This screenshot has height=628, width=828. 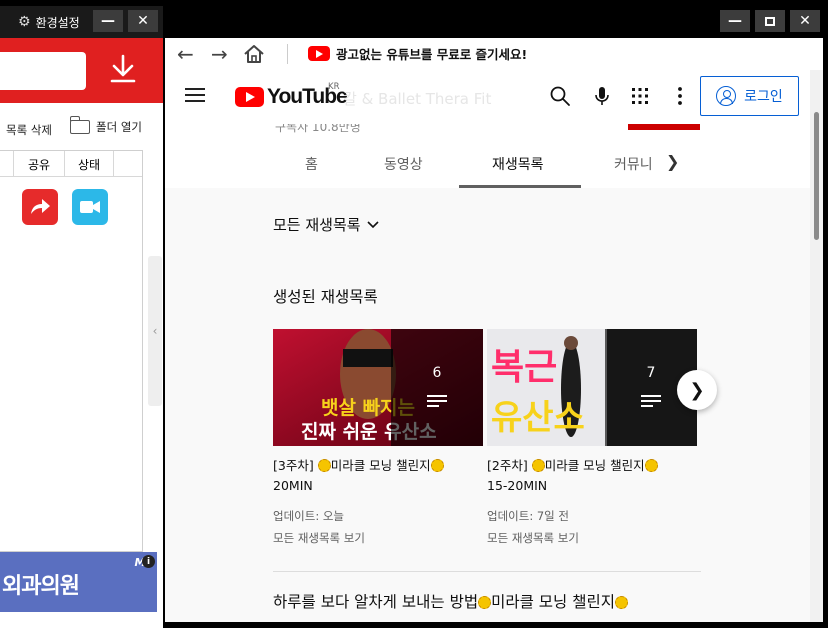 What do you see at coordinates (293, 485) in the screenshot?
I see `title-suffix: 20MIN` at bounding box center [293, 485].